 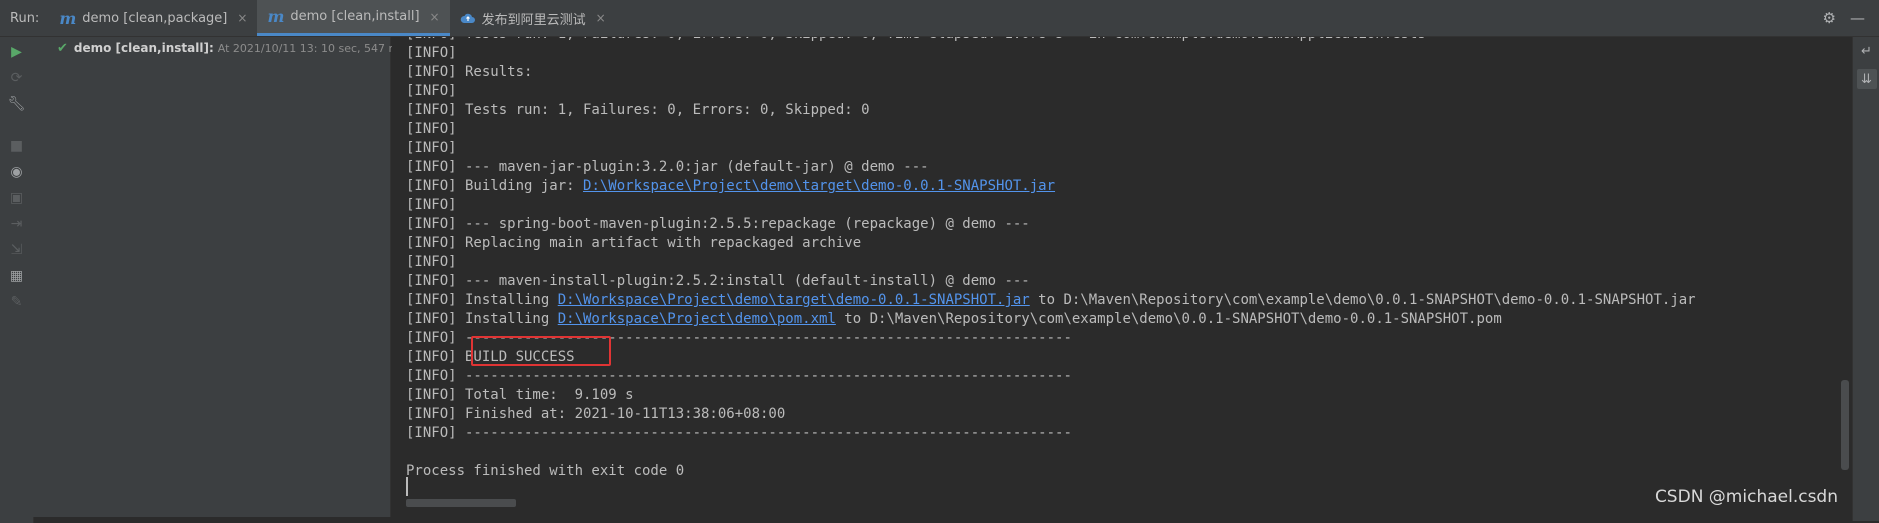 What do you see at coordinates (17, 302) in the screenshot?
I see `pin-icon: ✎` at bounding box center [17, 302].